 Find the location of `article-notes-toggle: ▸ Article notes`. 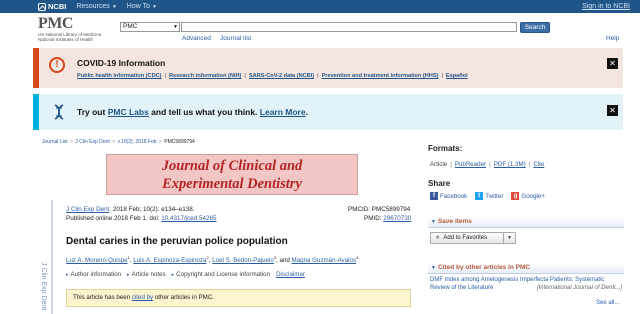

article-notes-toggle: ▸ Article notes is located at coordinates (146, 274).